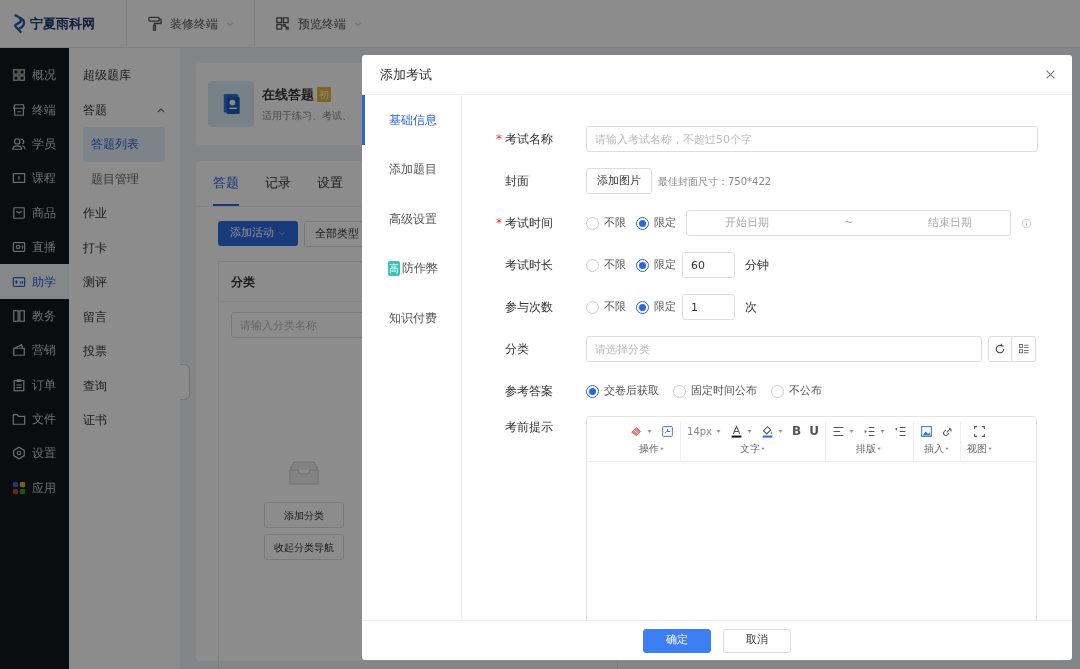  Describe the element at coordinates (619, 181) in the screenshot. I see `add-image-button: 添加图片` at that location.